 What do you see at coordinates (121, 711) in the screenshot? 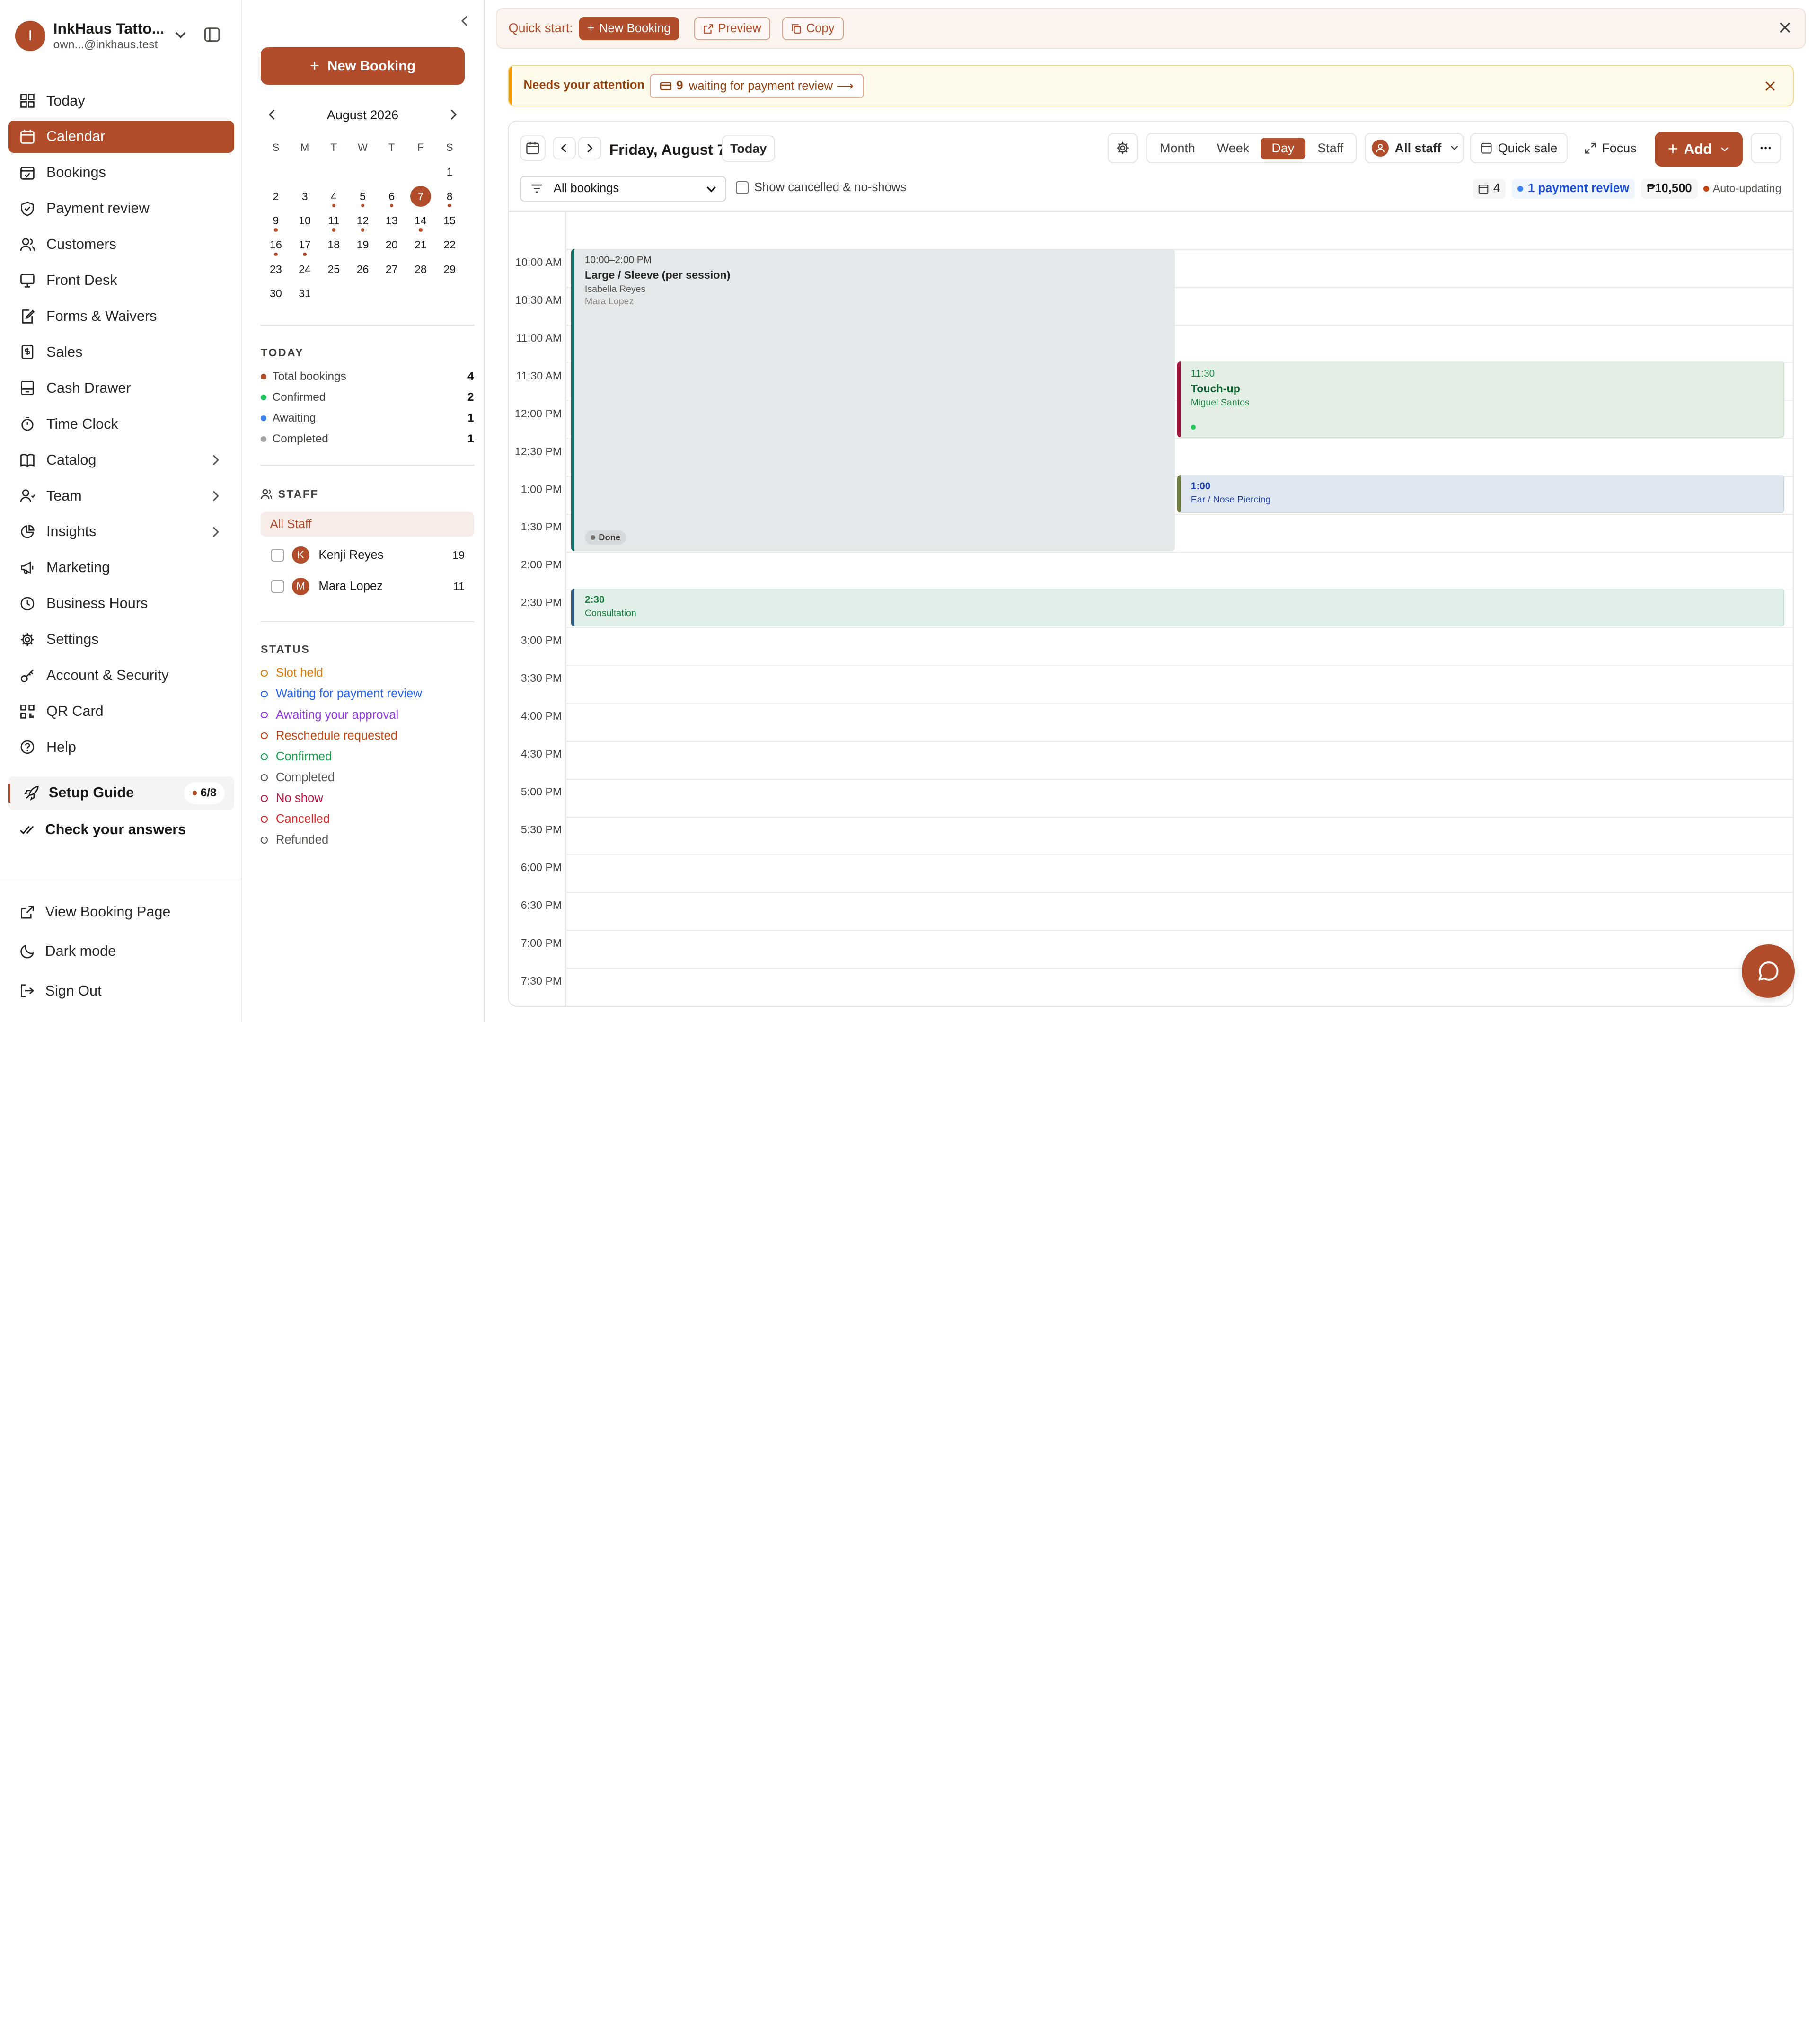
I see `nav-item-qr-card: QR Card` at bounding box center [121, 711].